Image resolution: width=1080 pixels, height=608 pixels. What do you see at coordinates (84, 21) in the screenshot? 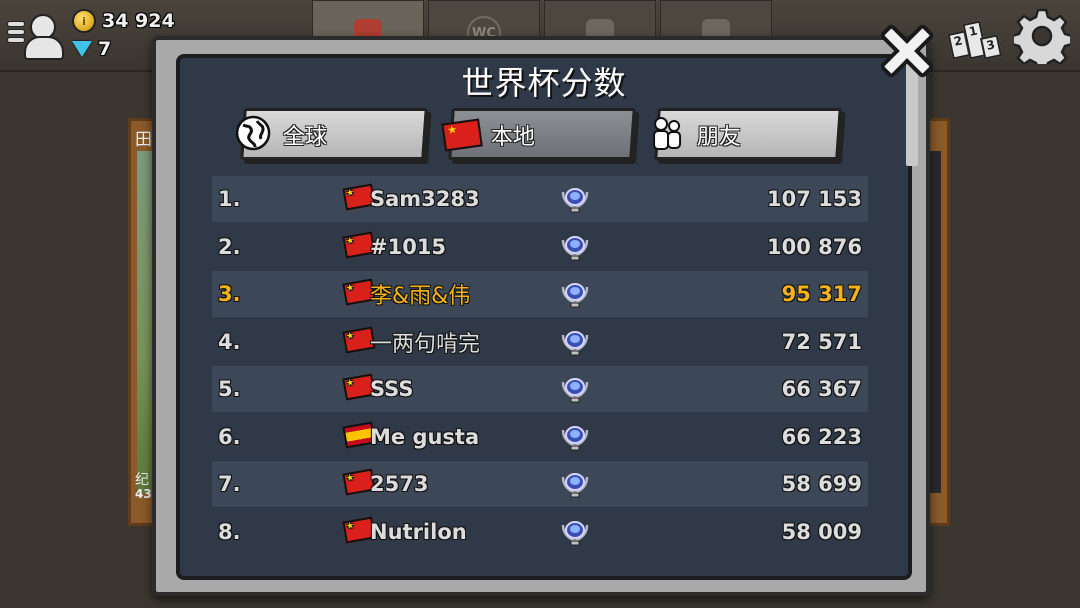
I see `coin-icon: ⅰ` at bounding box center [84, 21].